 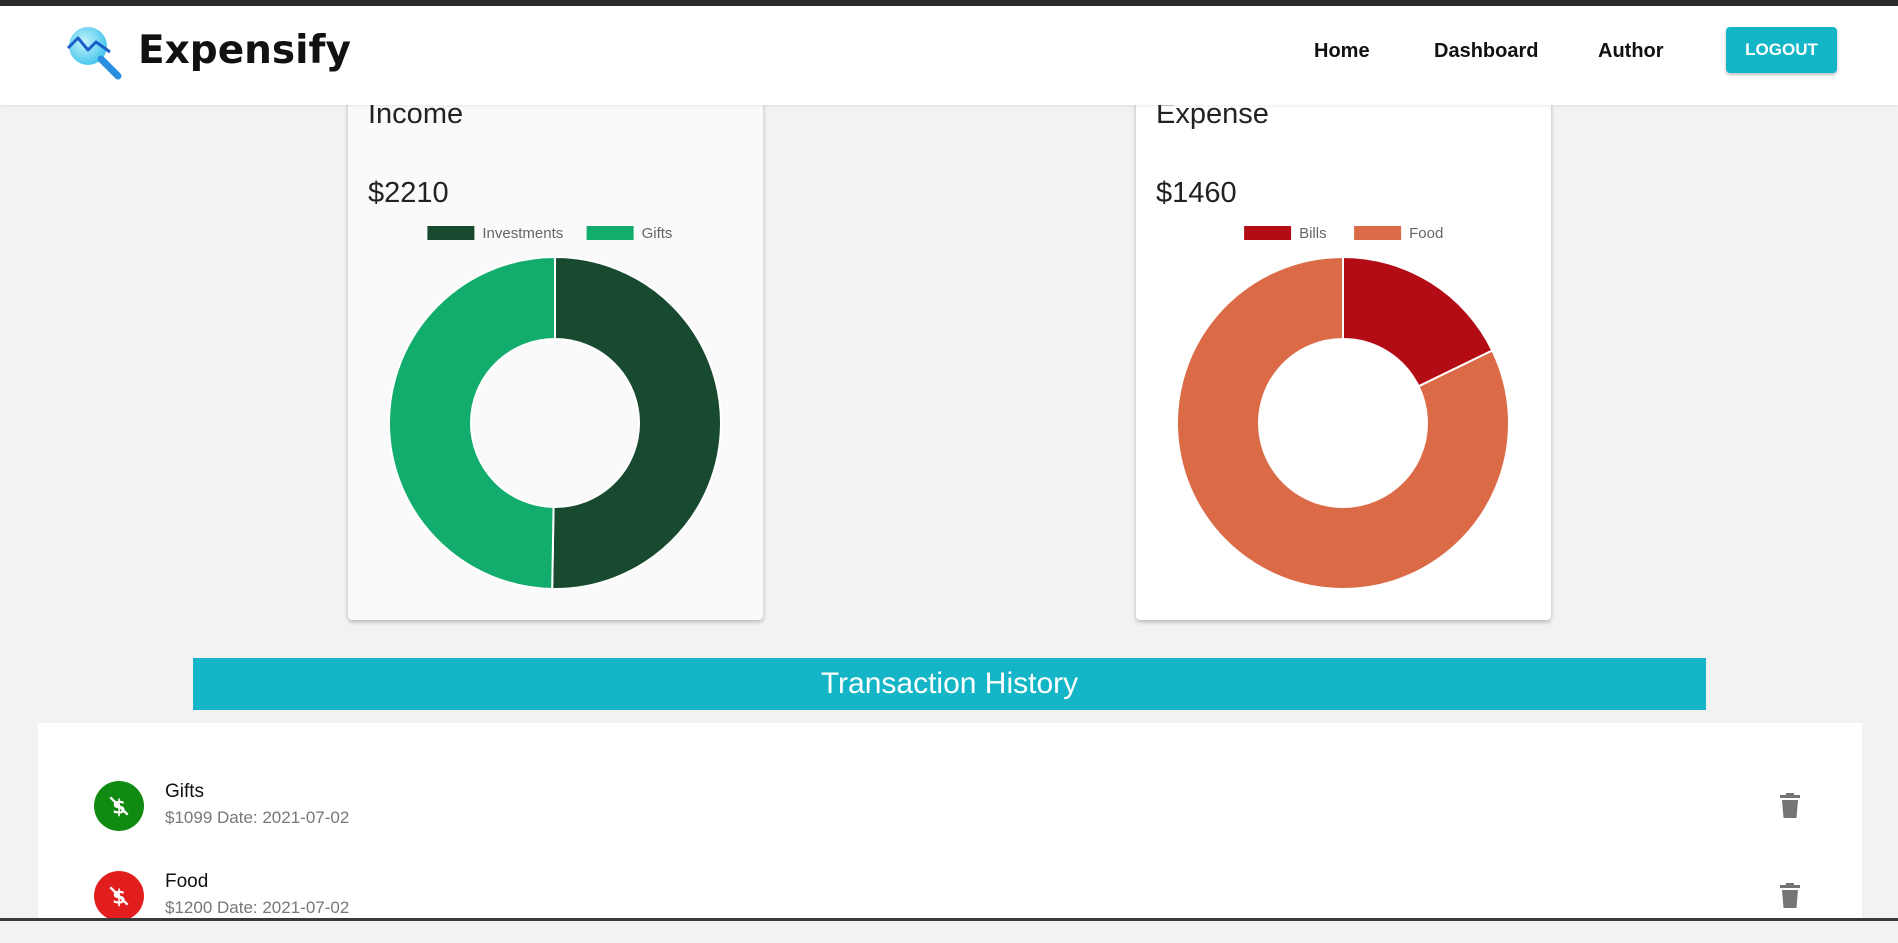 What do you see at coordinates (1342, 51) in the screenshot?
I see `nav-home: Home` at bounding box center [1342, 51].